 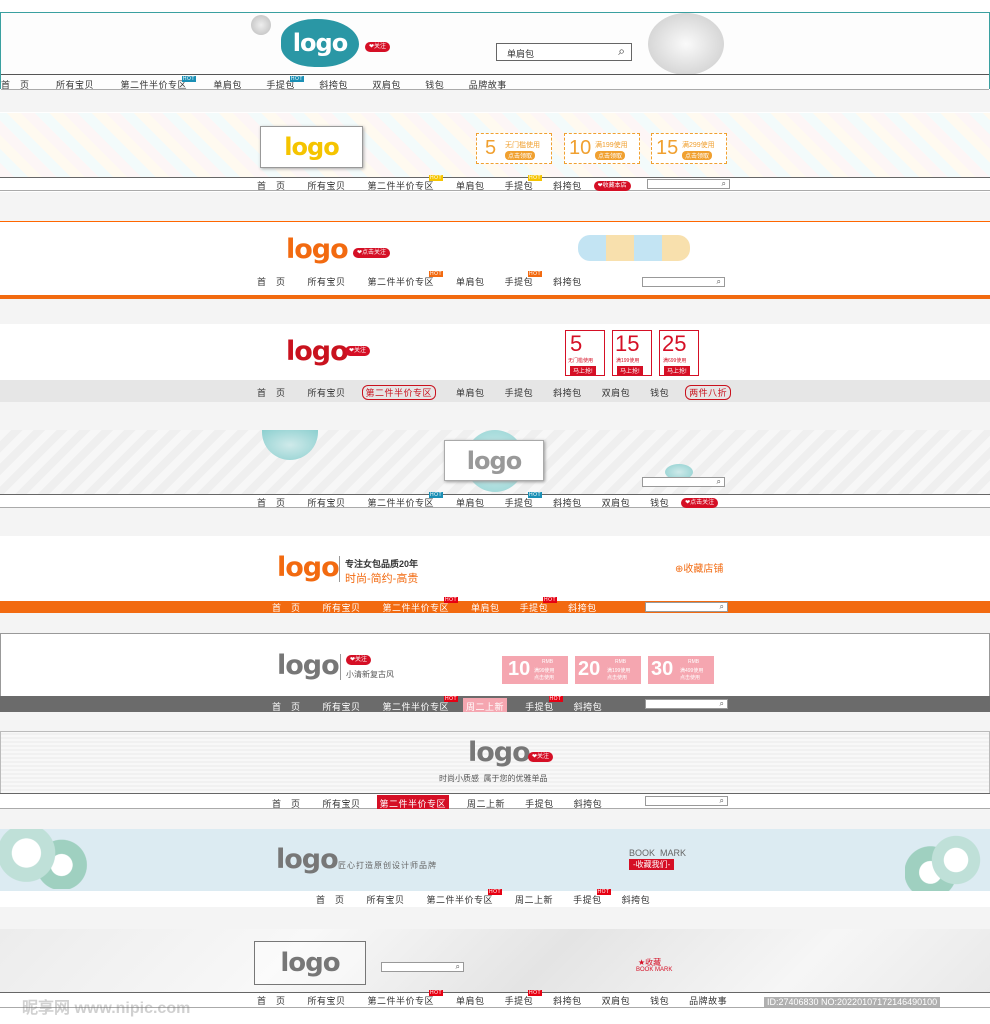 I want to click on coupon-1: 10 RMB 满99使用 点击使用, so click(x=535, y=670).